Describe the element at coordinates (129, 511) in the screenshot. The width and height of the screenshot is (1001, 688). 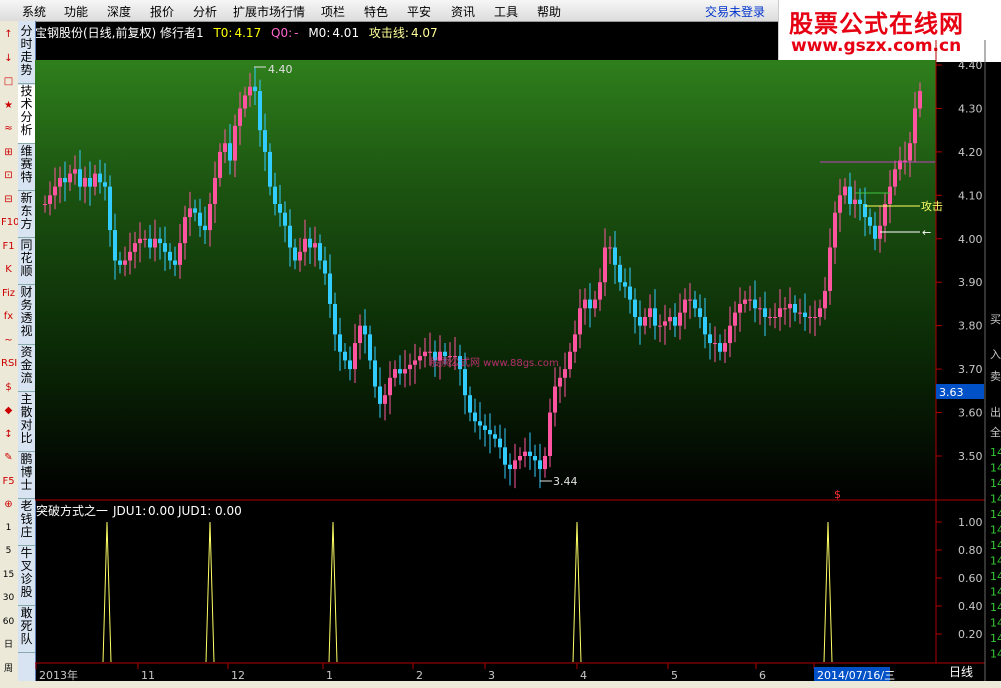
I see `indicator-jdu1-label: JDU1:` at that location.